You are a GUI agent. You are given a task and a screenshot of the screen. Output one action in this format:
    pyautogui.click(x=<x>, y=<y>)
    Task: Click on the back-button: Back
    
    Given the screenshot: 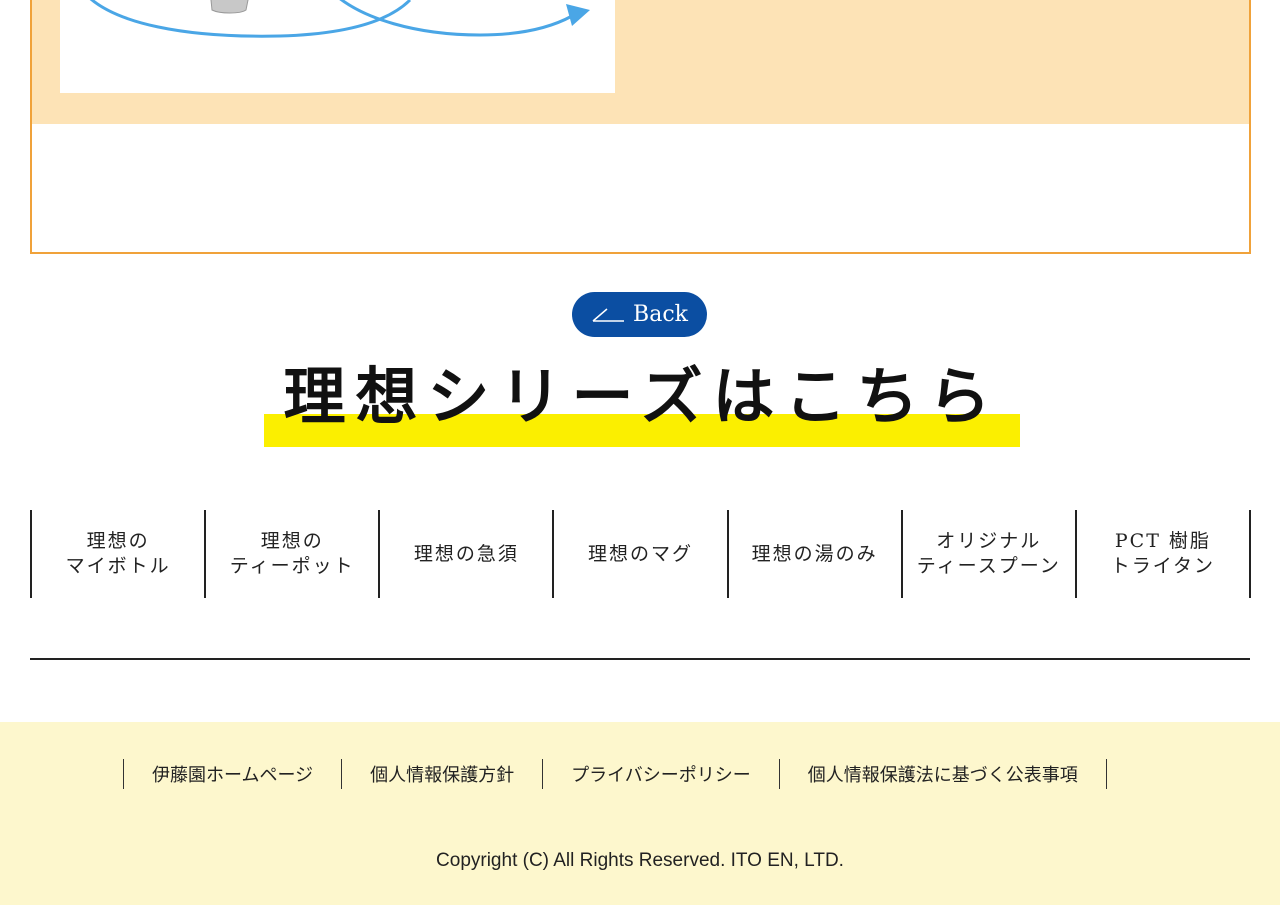 What is the action you would take?
    pyautogui.click(x=639, y=314)
    